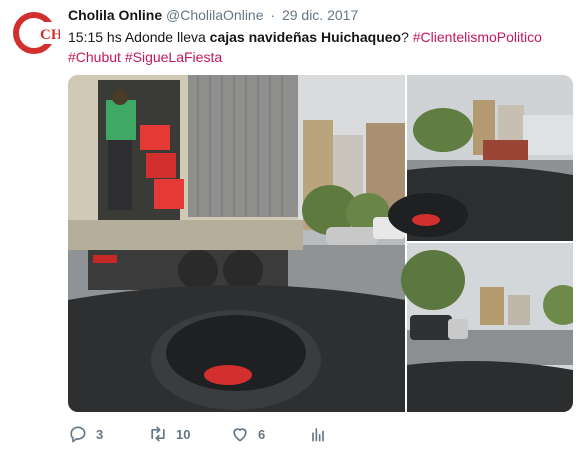  I want to click on avatar: CHO, so click(42, 33).